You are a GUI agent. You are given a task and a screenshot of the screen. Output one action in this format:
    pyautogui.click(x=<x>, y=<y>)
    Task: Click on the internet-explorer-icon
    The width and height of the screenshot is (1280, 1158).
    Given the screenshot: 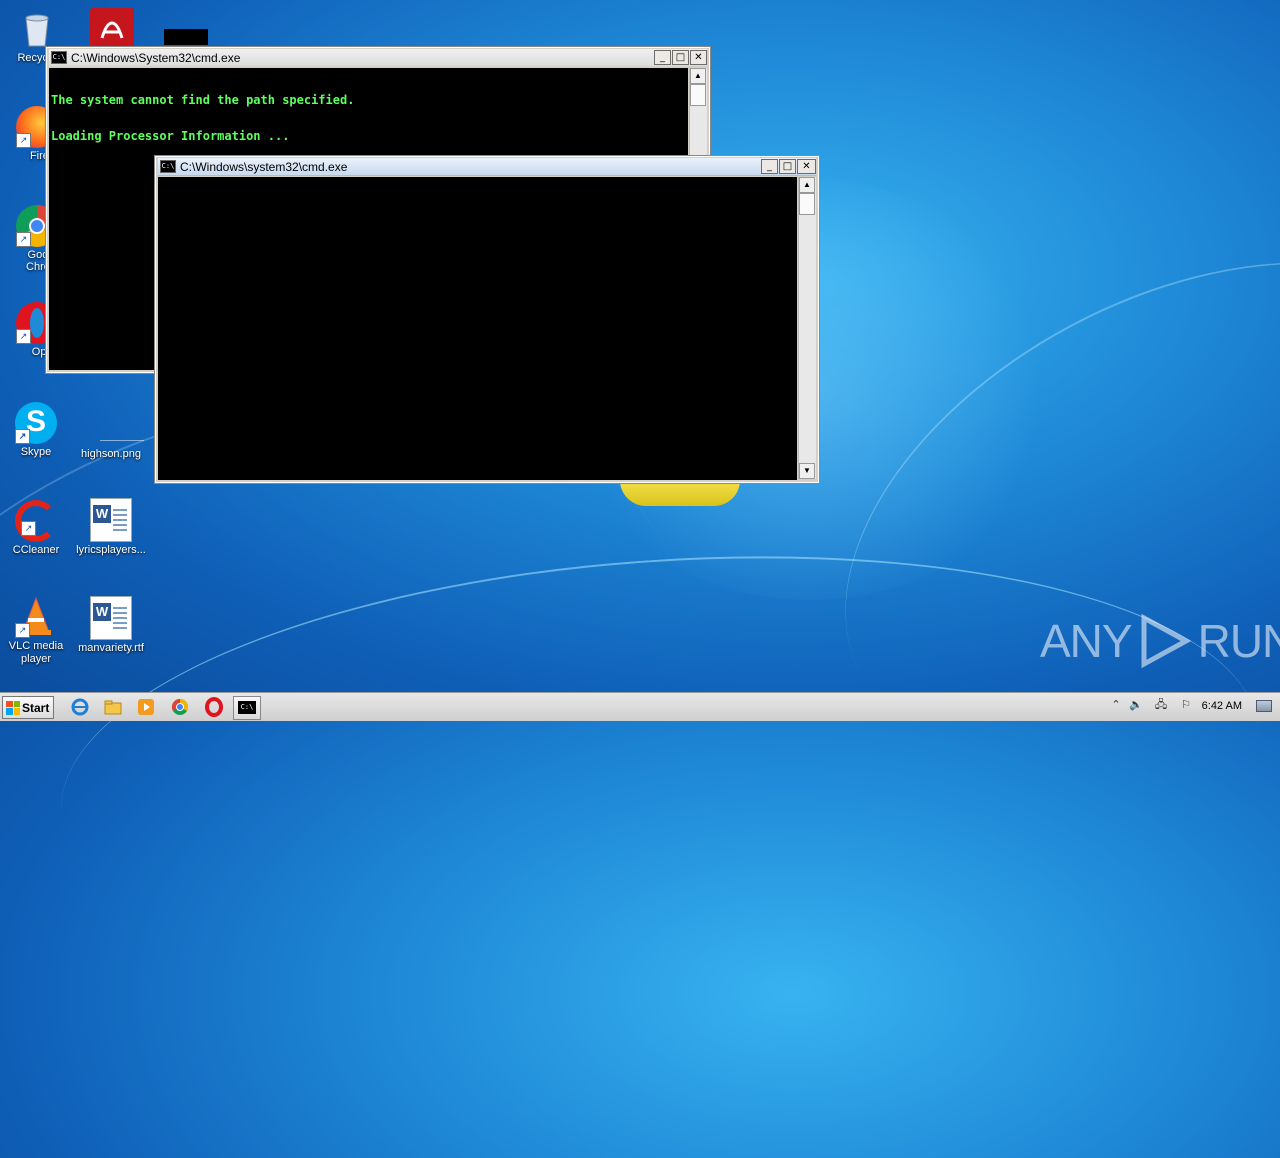 What is the action you would take?
    pyautogui.click(x=80, y=707)
    